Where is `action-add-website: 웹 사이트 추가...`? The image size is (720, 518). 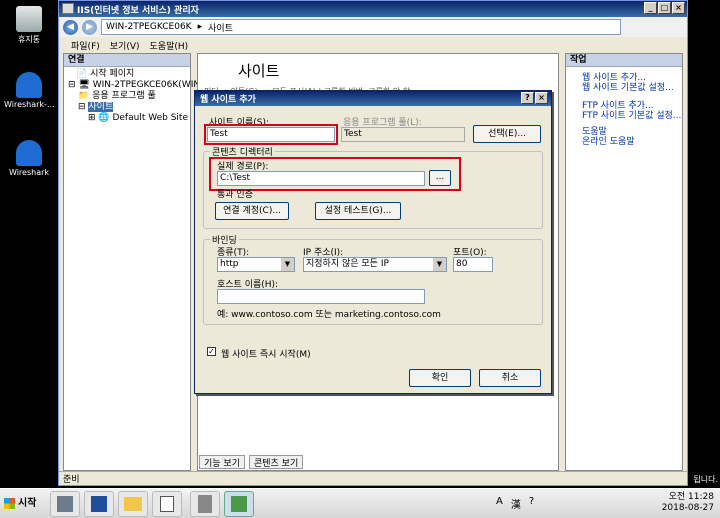 action-add-website: 웹 사이트 추가... is located at coordinates (624, 78).